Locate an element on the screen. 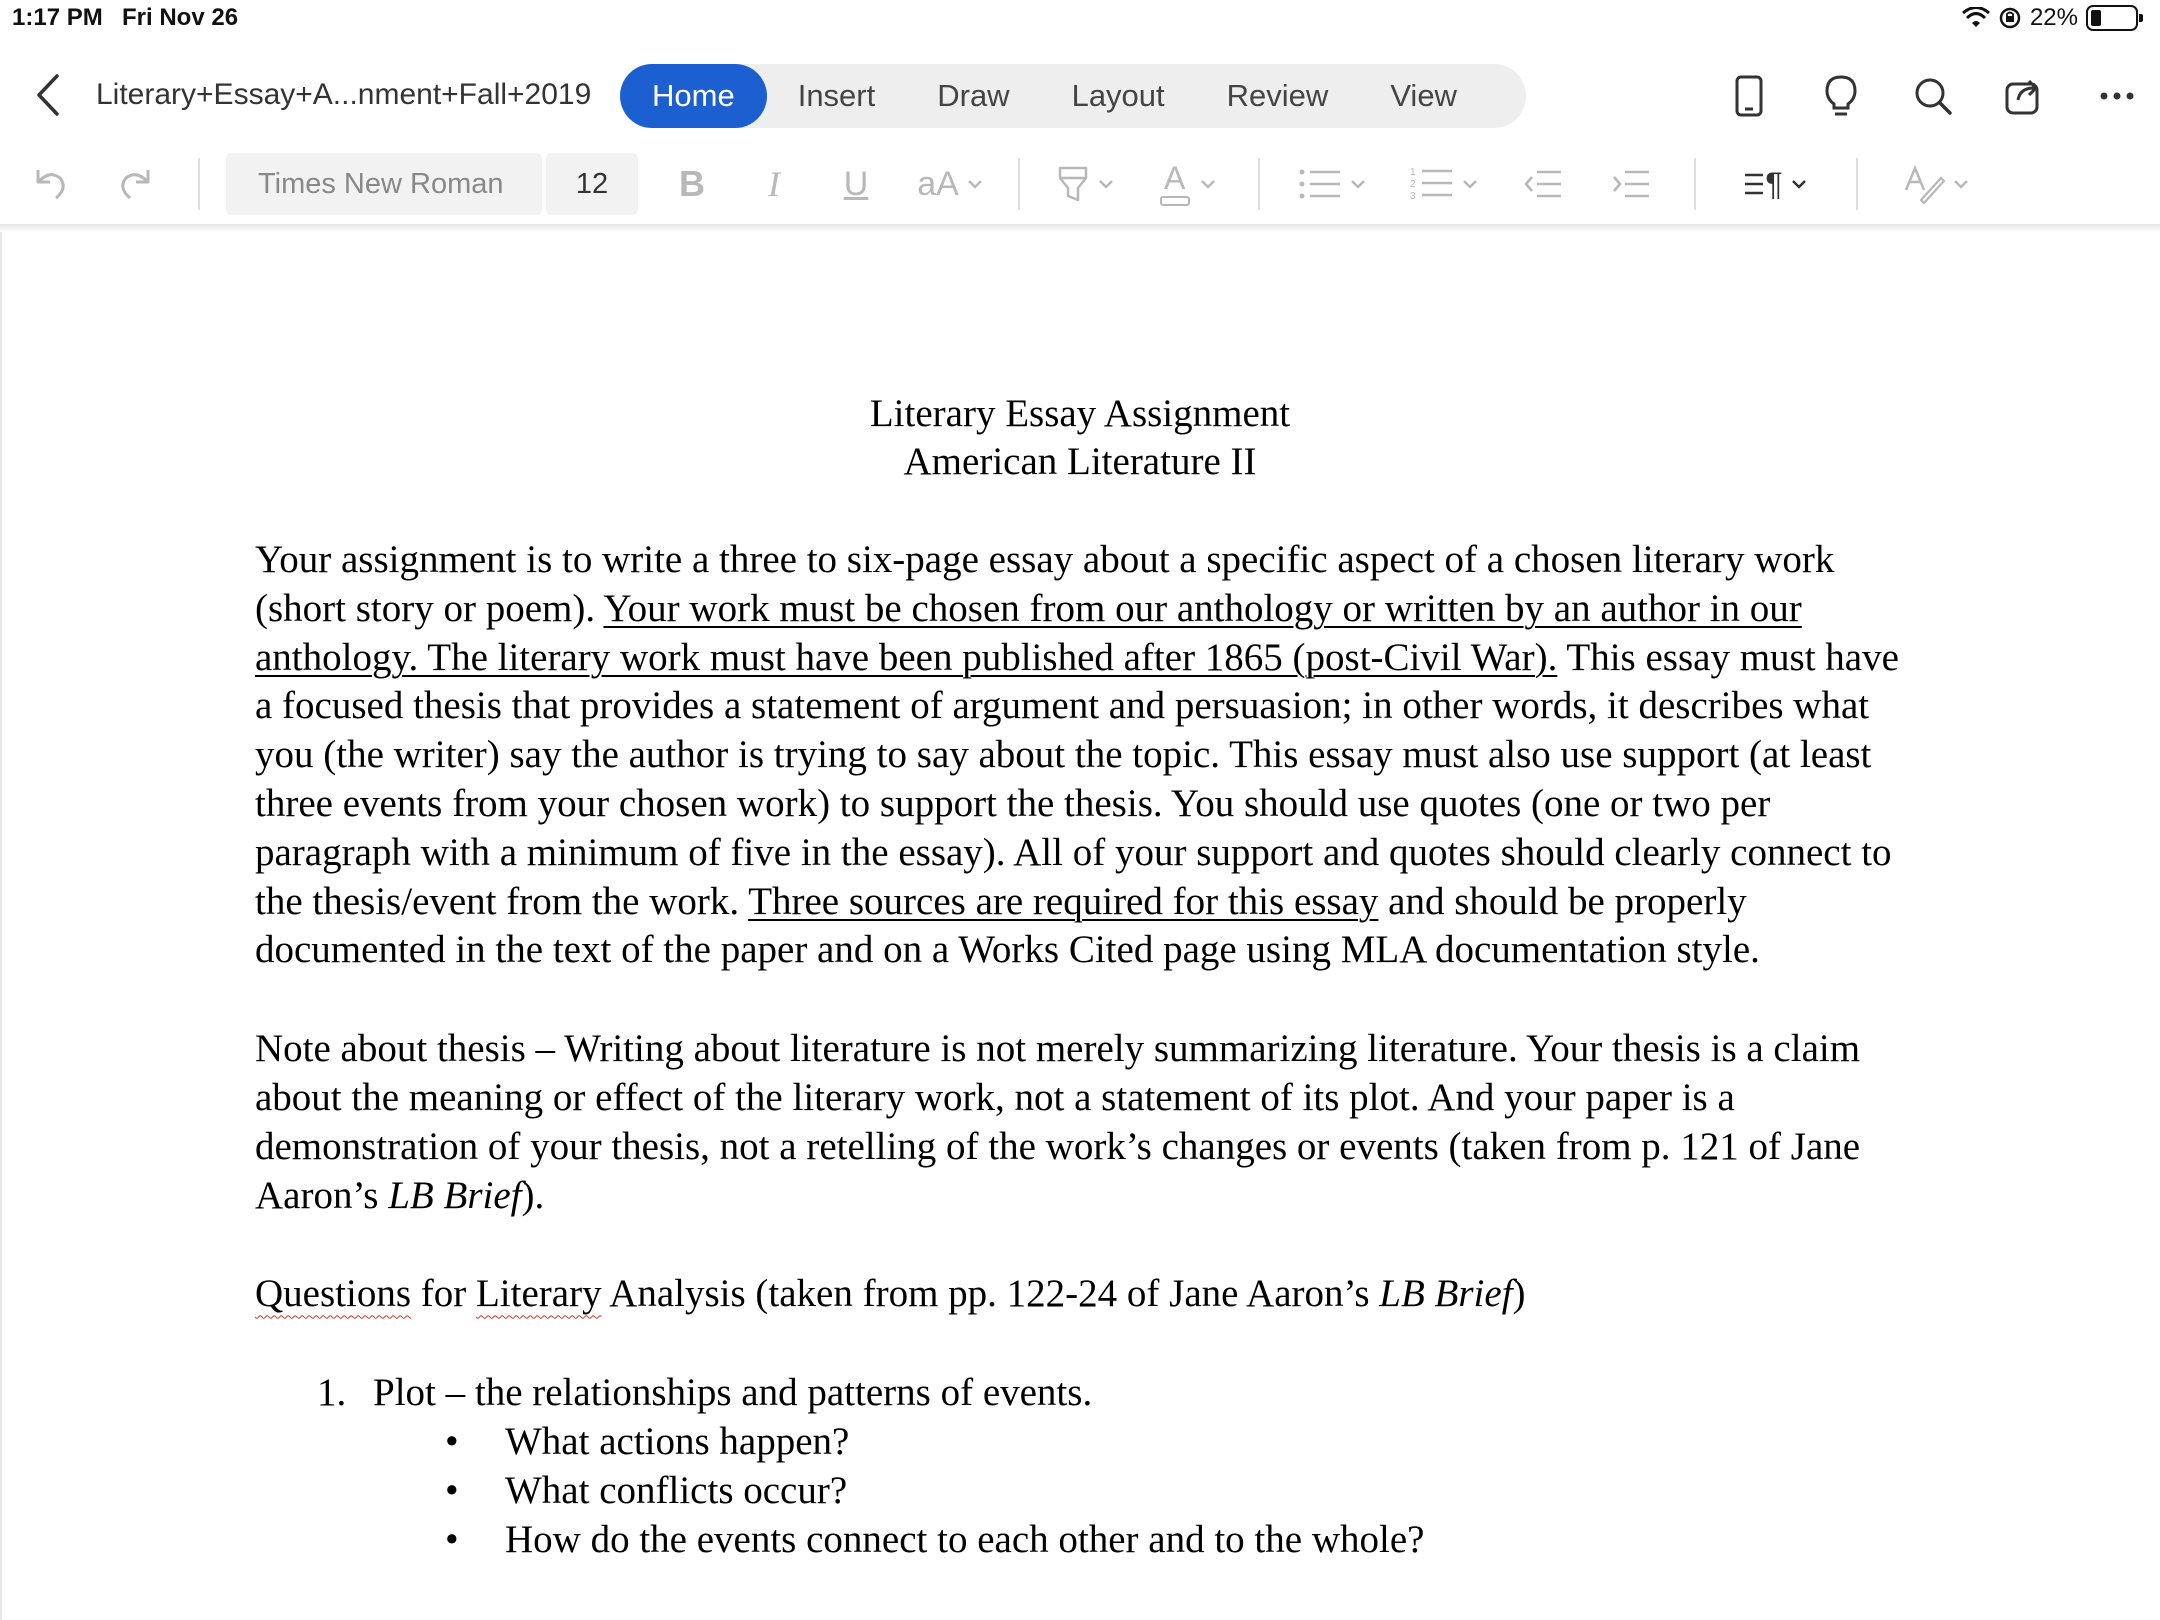  decrease-indent-button is located at coordinates (1543, 184).